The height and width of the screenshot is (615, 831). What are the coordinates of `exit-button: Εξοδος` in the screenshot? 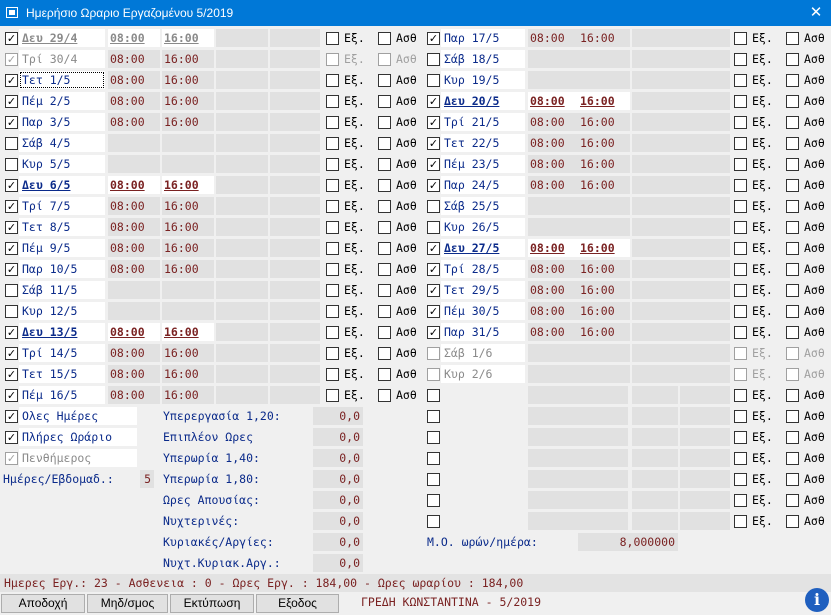 It's located at (297, 603).